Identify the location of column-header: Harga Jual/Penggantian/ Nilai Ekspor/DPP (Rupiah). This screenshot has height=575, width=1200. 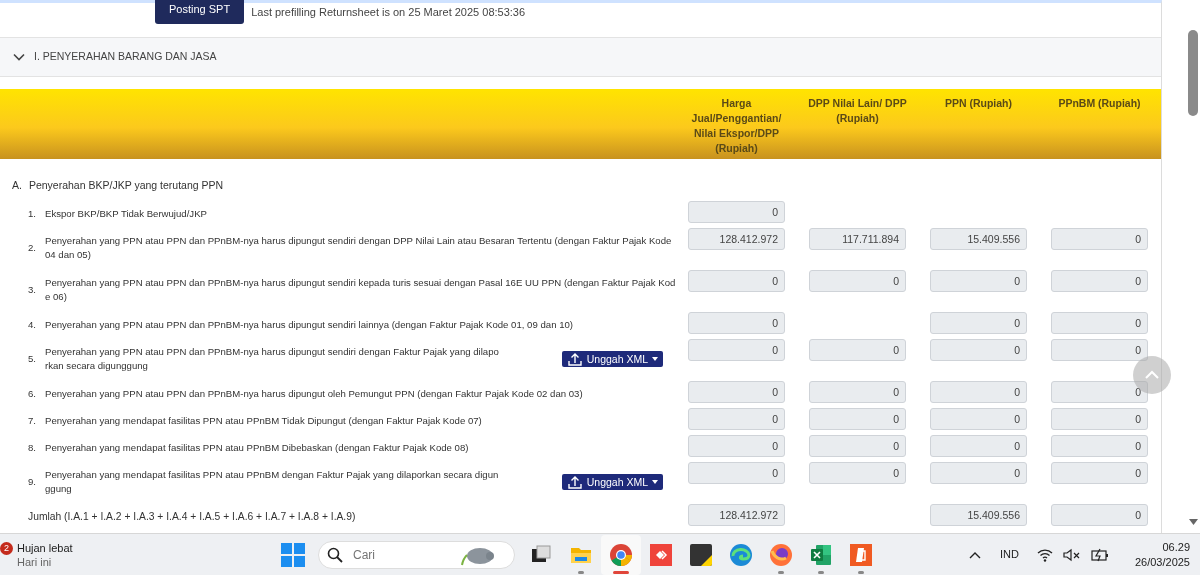
(736, 126).